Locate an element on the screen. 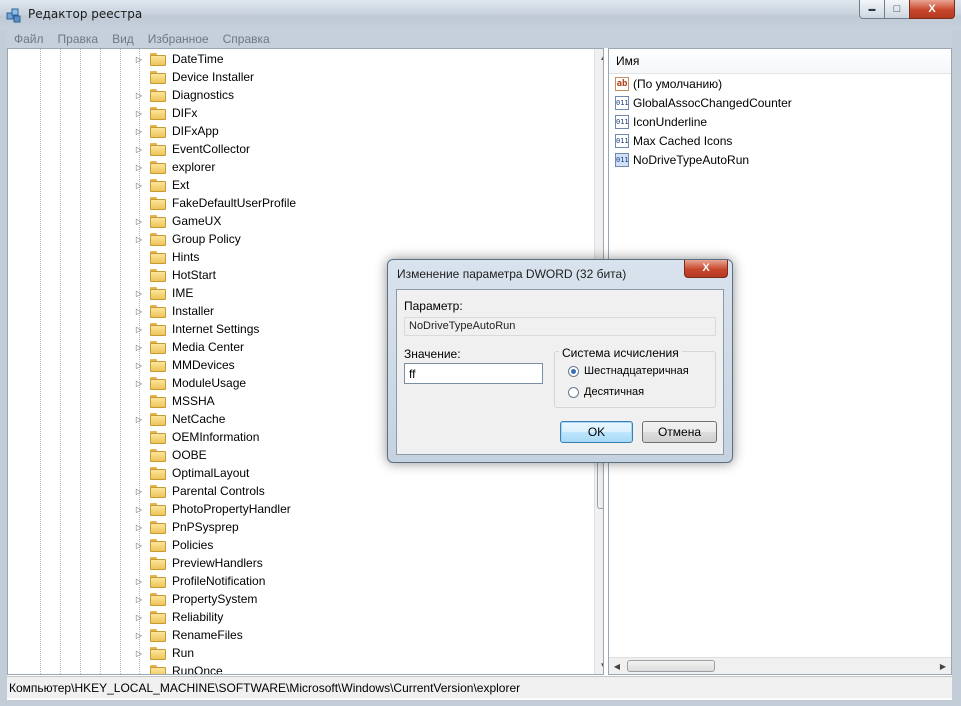  tree-item: FakeDefaultUserProfile is located at coordinates (215, 203).